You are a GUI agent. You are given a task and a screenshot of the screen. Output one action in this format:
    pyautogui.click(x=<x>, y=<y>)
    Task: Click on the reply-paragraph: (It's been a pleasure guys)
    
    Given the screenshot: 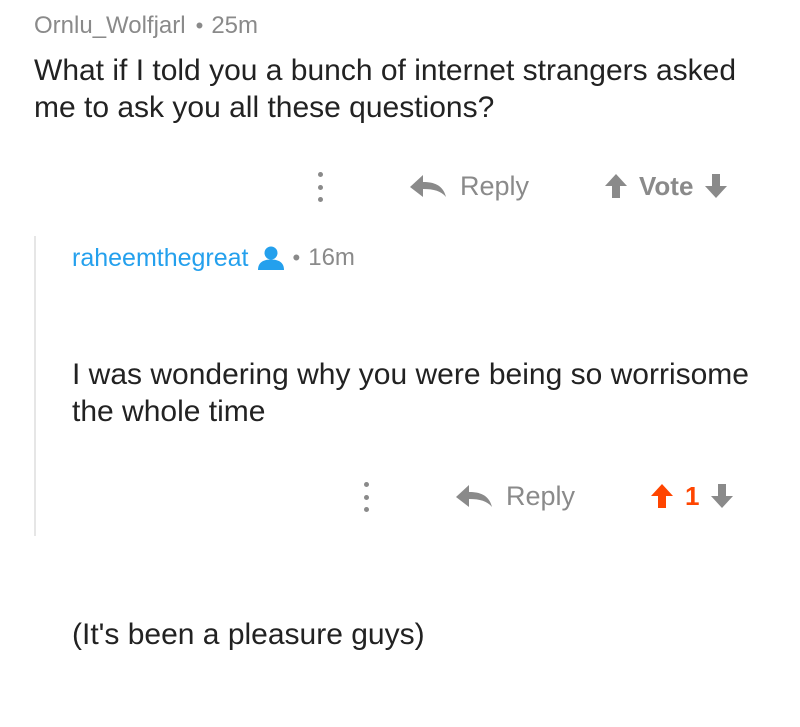 What is the action you would take?
    pyautogui.click(x=248, y=634)
    